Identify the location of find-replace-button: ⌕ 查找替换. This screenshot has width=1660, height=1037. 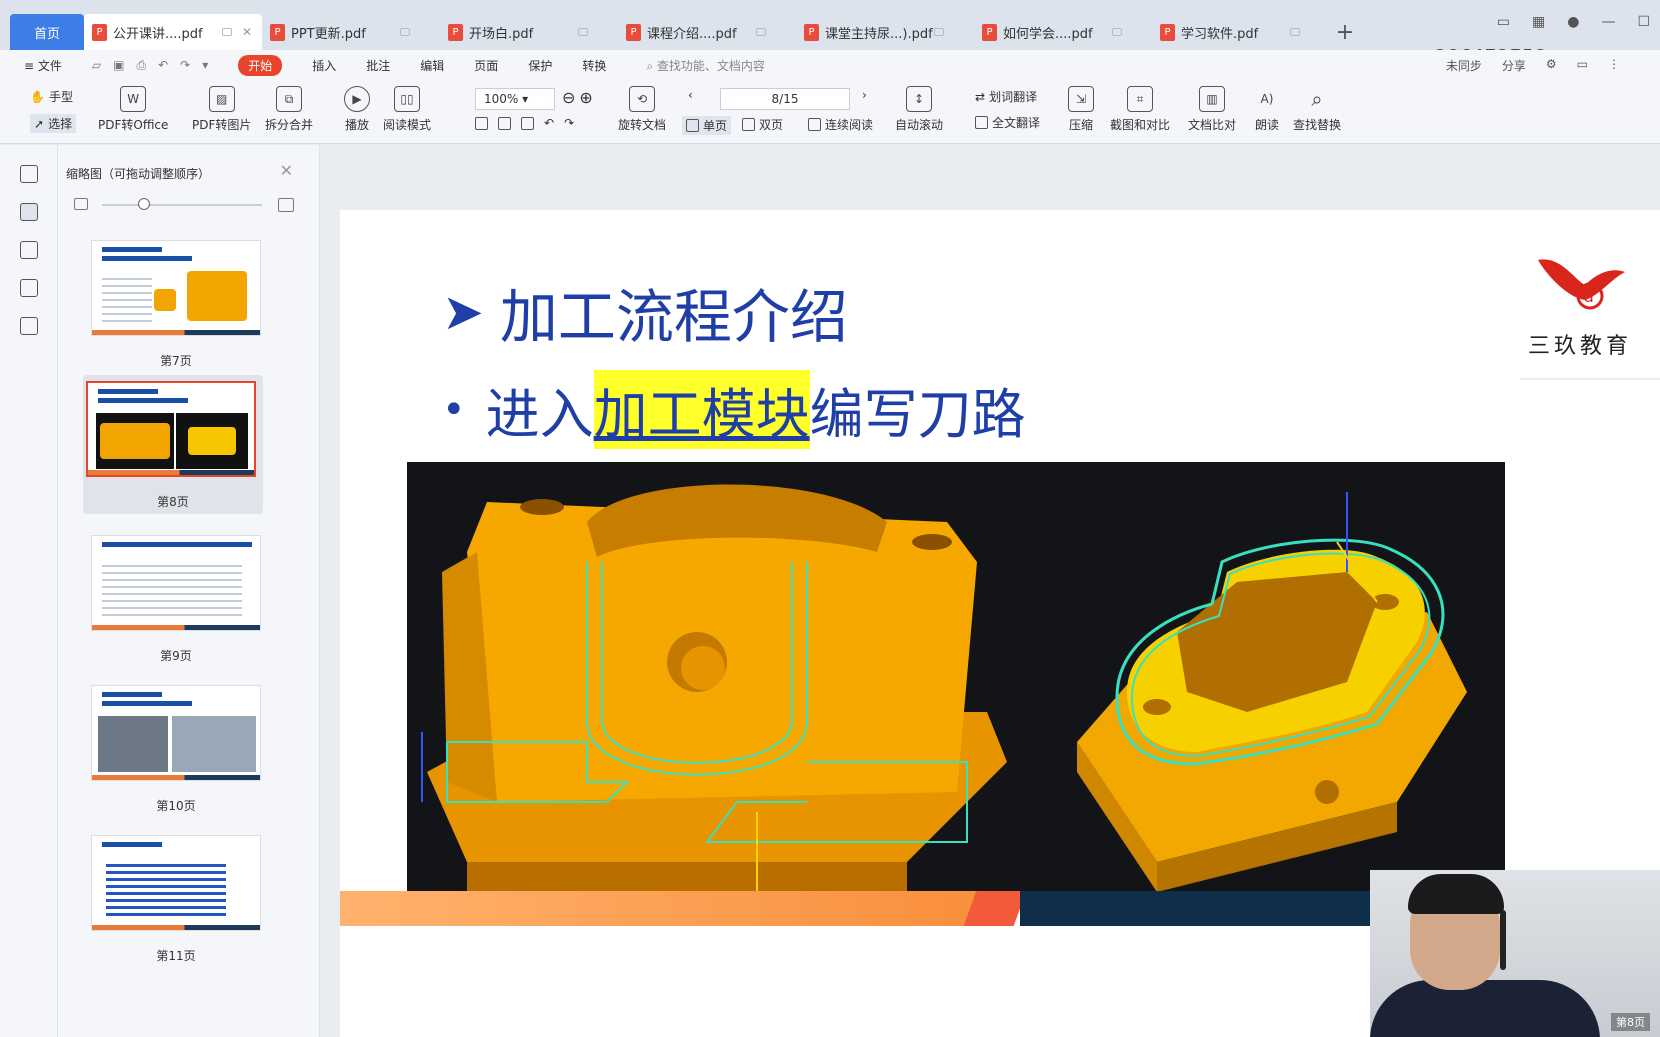
(1317, 109).